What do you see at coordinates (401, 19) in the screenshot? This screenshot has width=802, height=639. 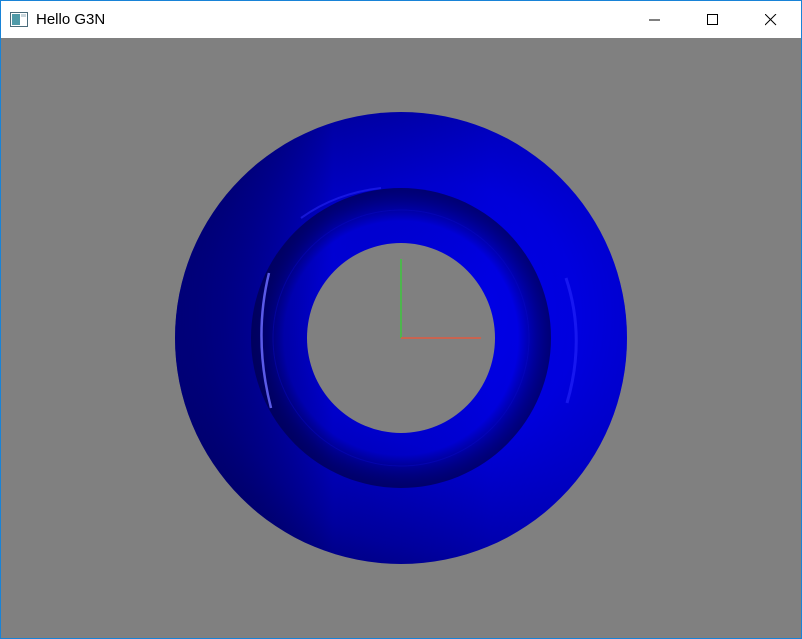 I see `title-bar: Hello G3N` at bounding box center [401, 19].